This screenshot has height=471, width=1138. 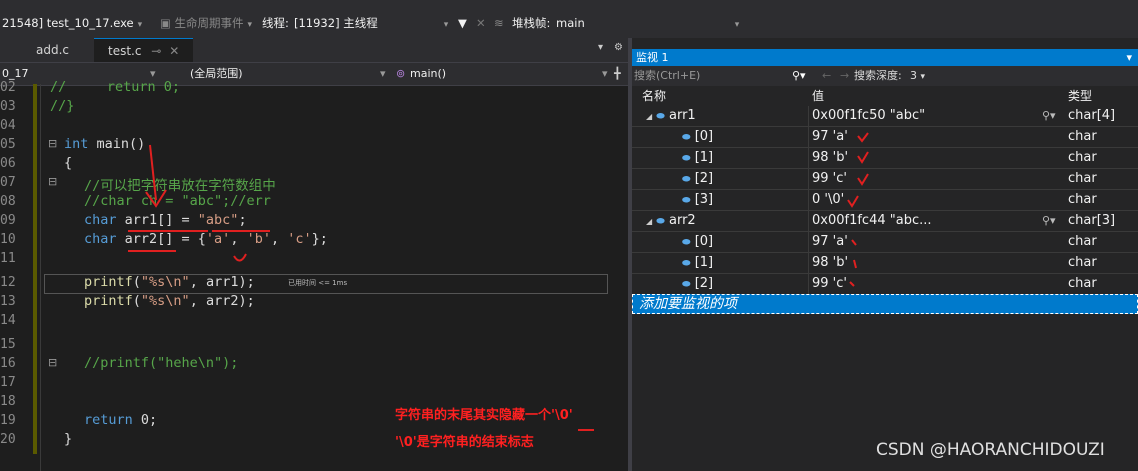 I want to click on search-icon: ⚲▾, so click(x=799, y=76).